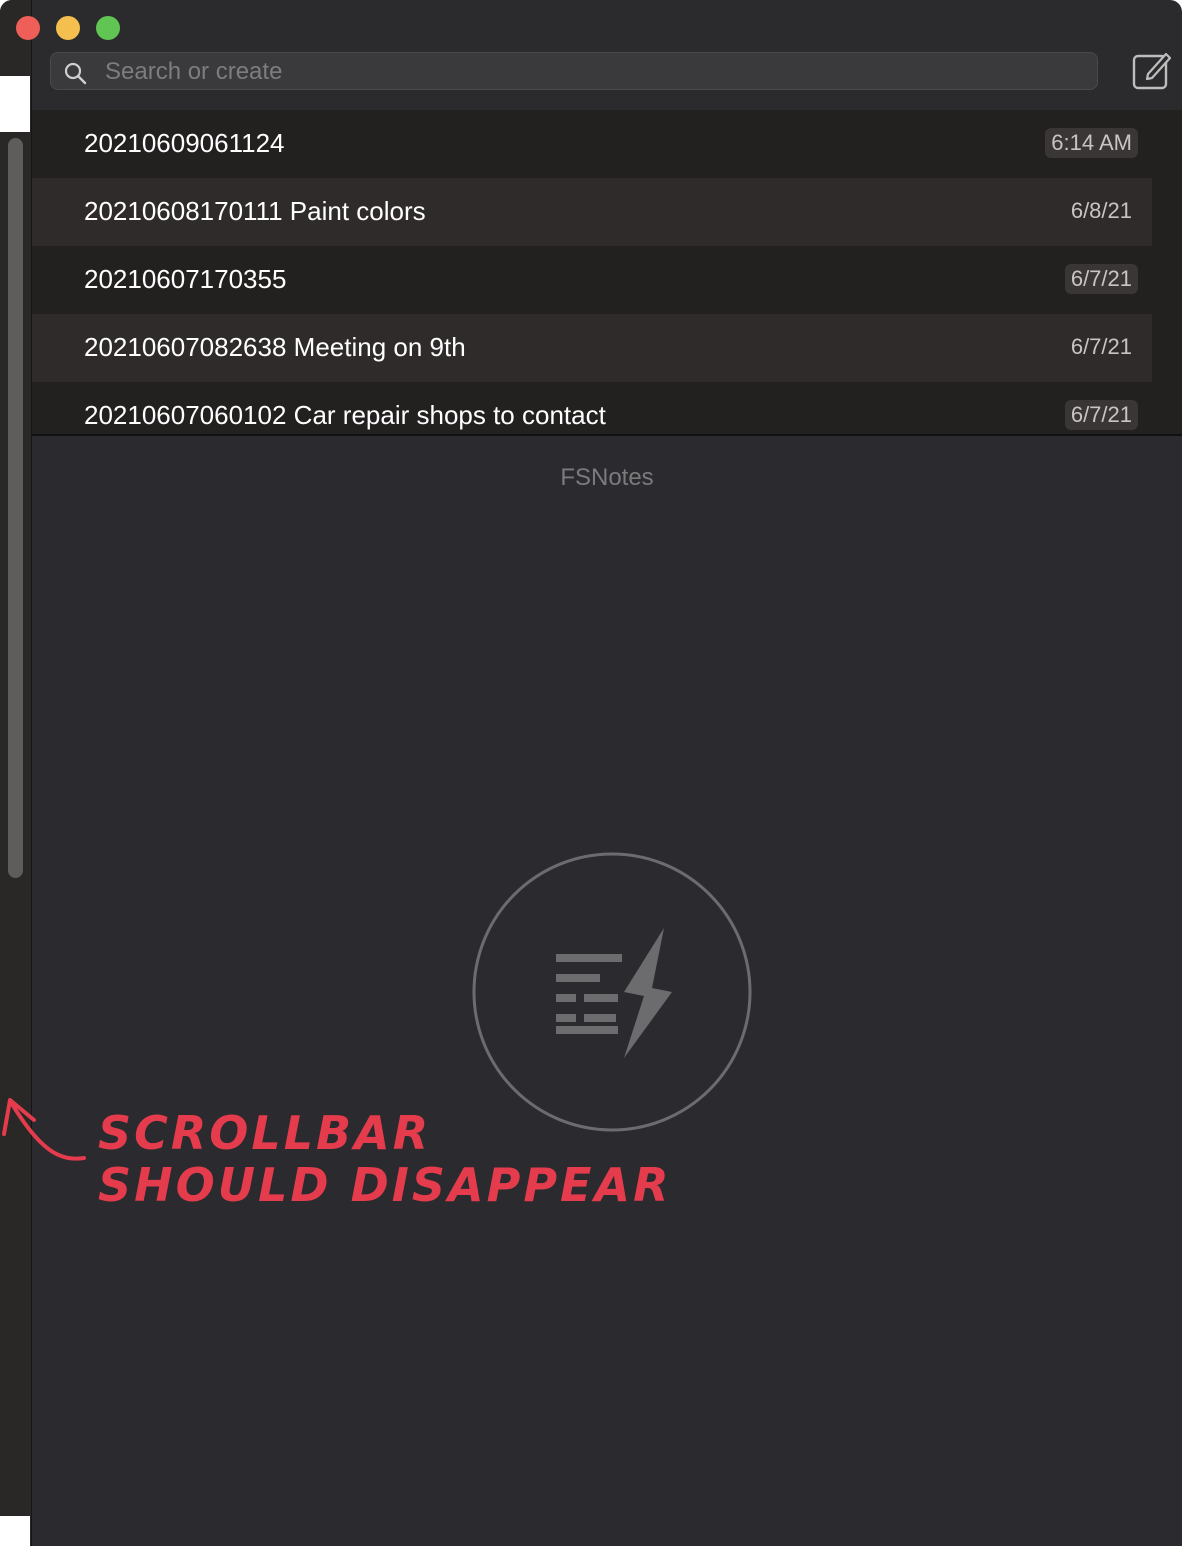 The height and width of the screenshot is (1546, 1182). I want to click on note-row: 20210607170355 6/7/21, so click(592, 280).